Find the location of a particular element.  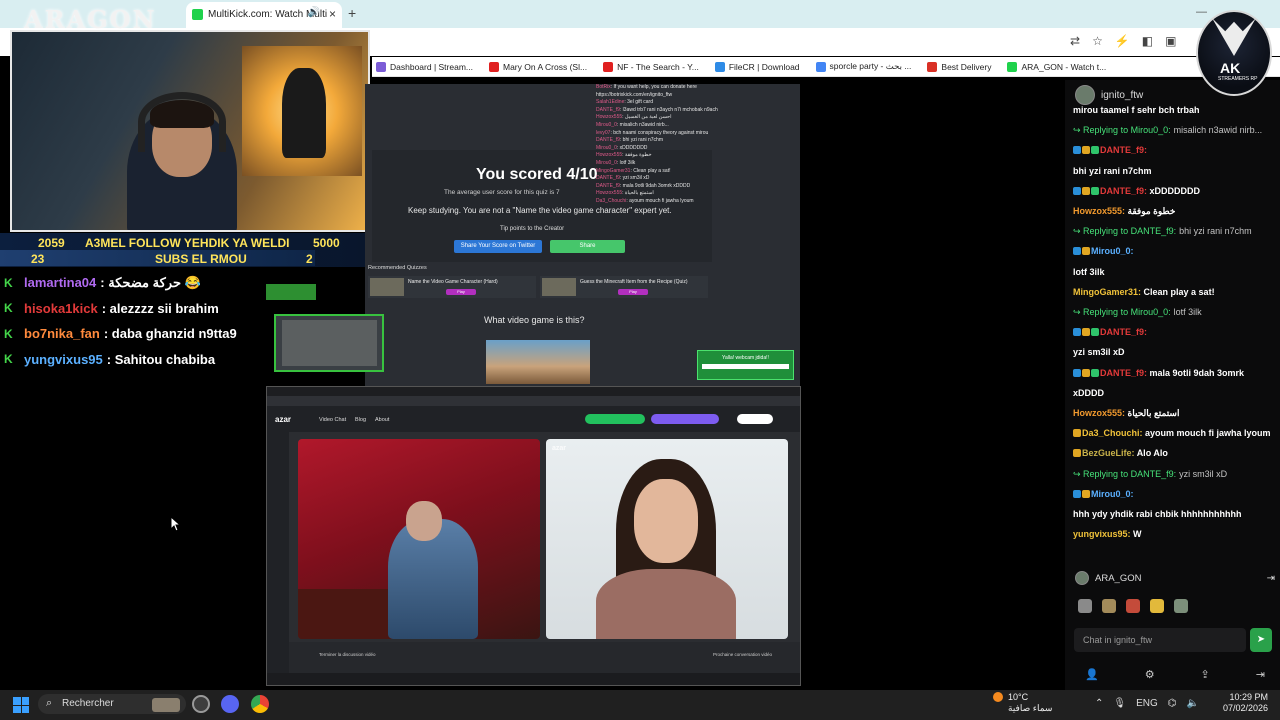

azar-nav-video-chat: Video Chat is located at coordinates (332, 420).